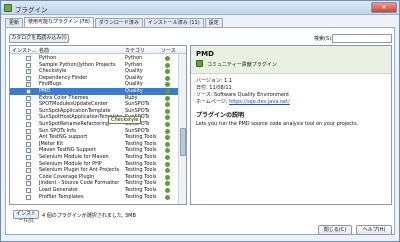  I want to click on reload-catalog-button: カタログを再読み込み(I), so click(39, 38).